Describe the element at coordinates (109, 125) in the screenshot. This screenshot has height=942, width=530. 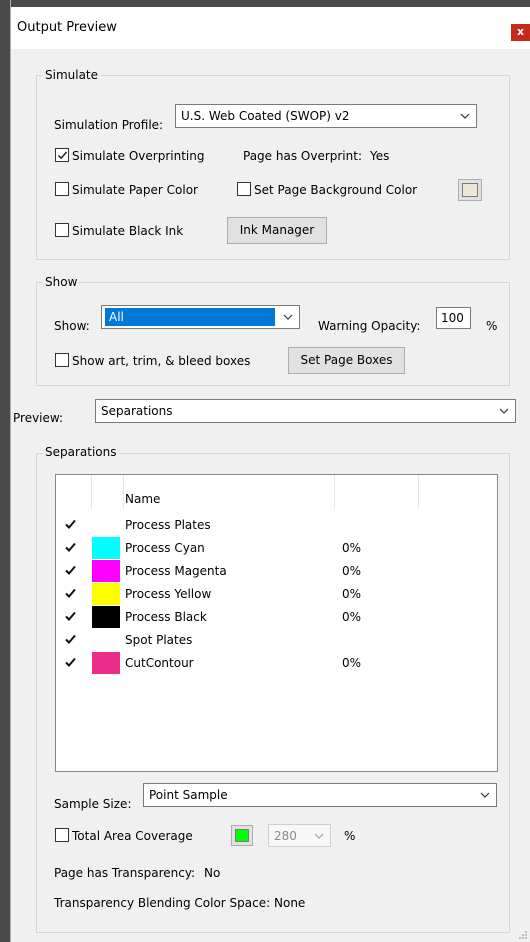
I see `simulation-profile-label: Simulation Profile:` at that location.